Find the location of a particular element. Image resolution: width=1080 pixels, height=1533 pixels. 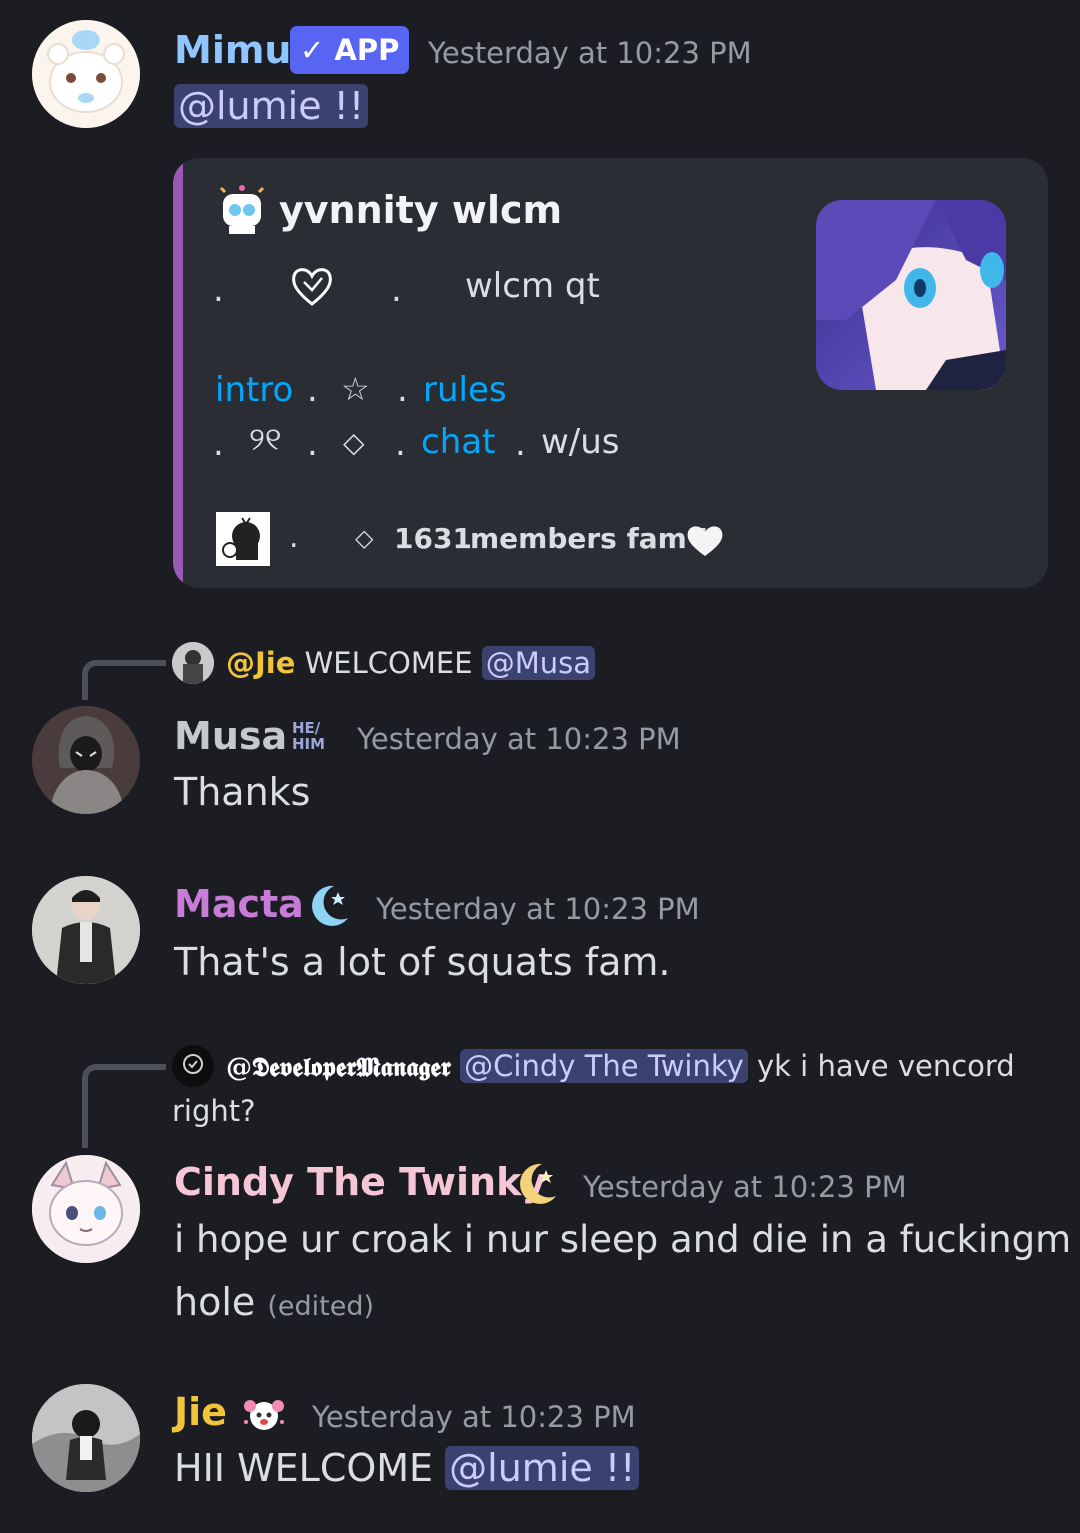

cat-girl-avatar-icon is located at coordinates (86, 1209).